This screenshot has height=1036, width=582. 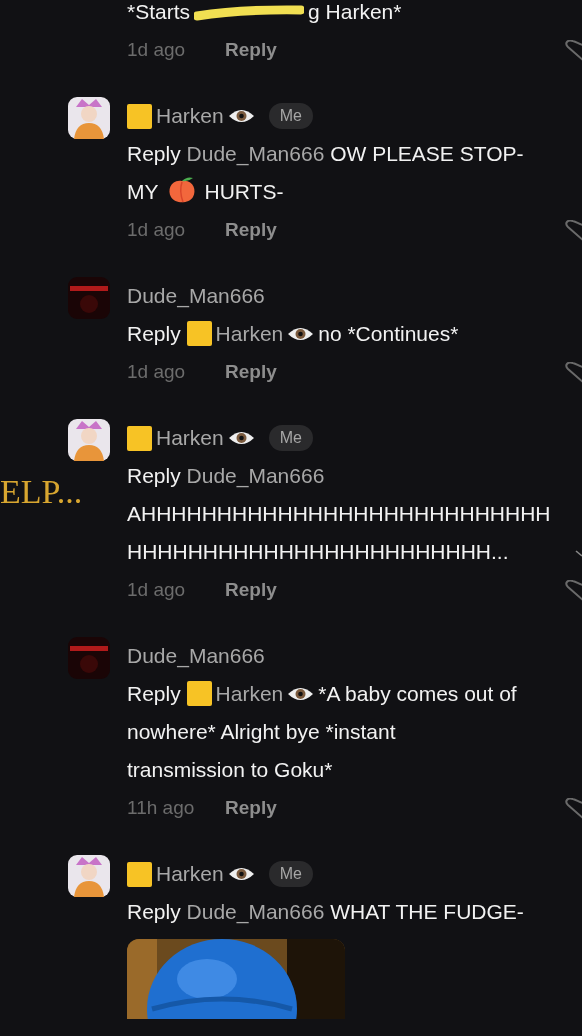 I want to click on comment-text: HURTS-, so click(x=244, y=191).